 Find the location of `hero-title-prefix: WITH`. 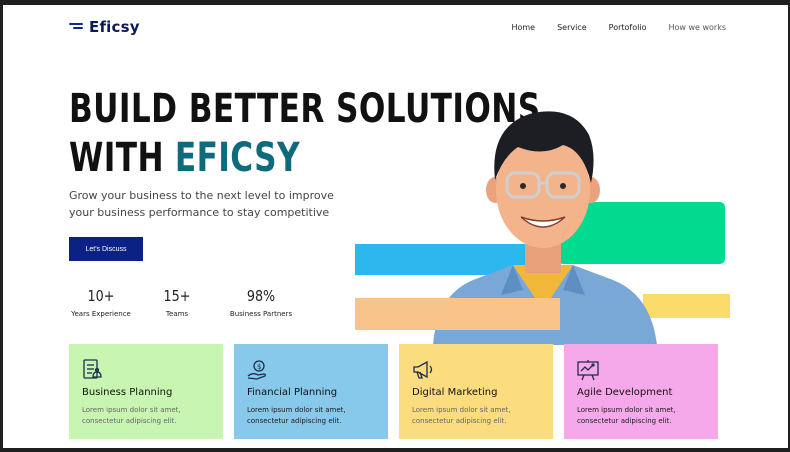

hero-title-prefix: WITH is located at coordinates (116, 158).